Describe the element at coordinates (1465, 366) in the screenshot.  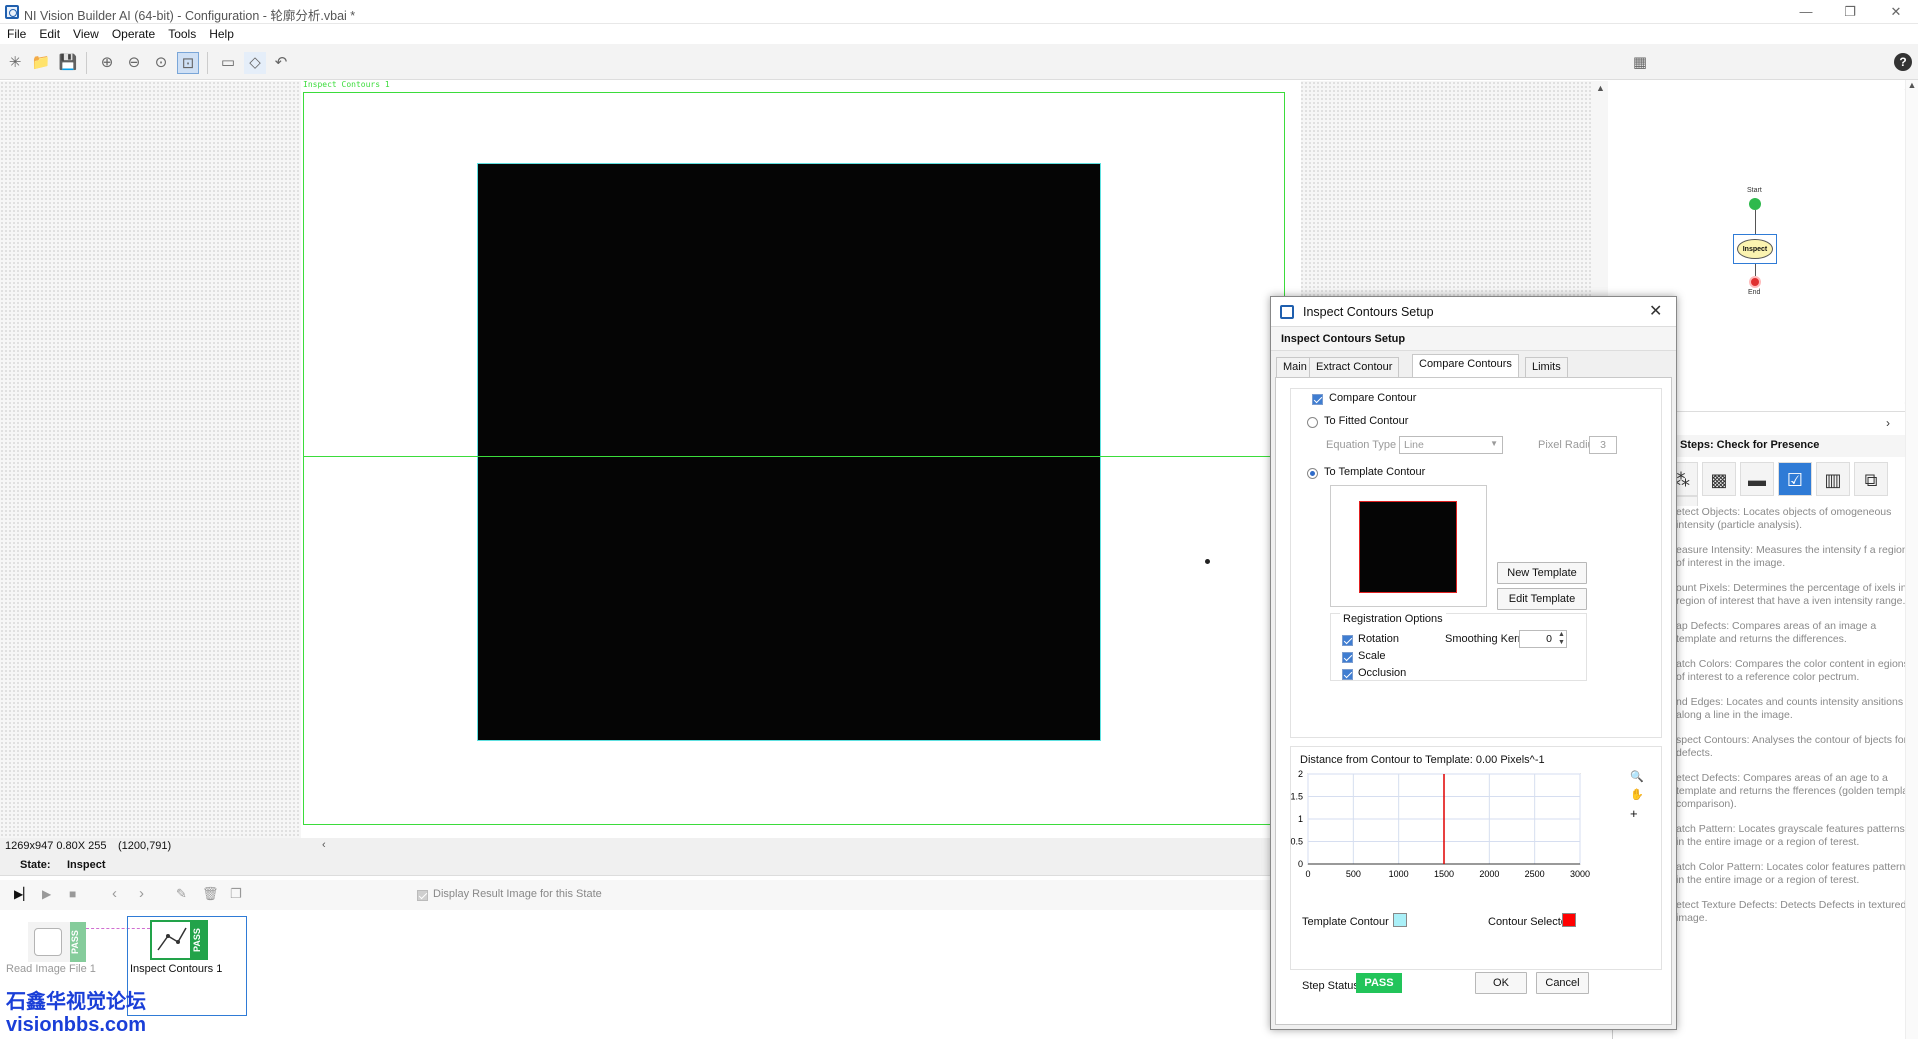
I see `tab-compare-contours: Compare Contours` at that location.